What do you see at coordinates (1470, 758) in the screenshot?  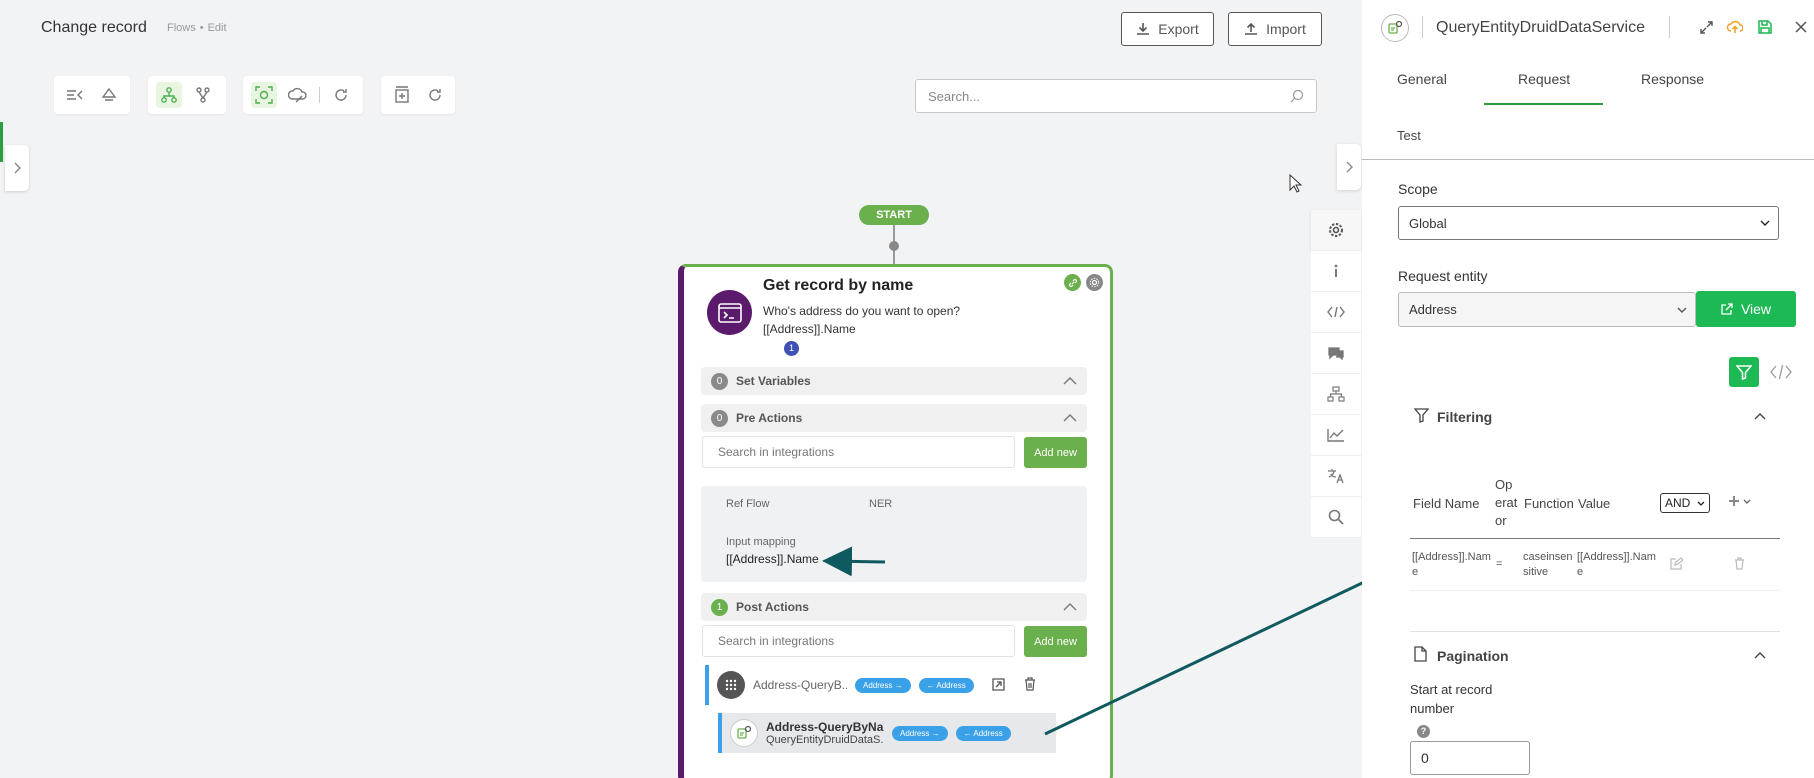 I see `start-record-input: 0` at bounding box center [1470, 758].